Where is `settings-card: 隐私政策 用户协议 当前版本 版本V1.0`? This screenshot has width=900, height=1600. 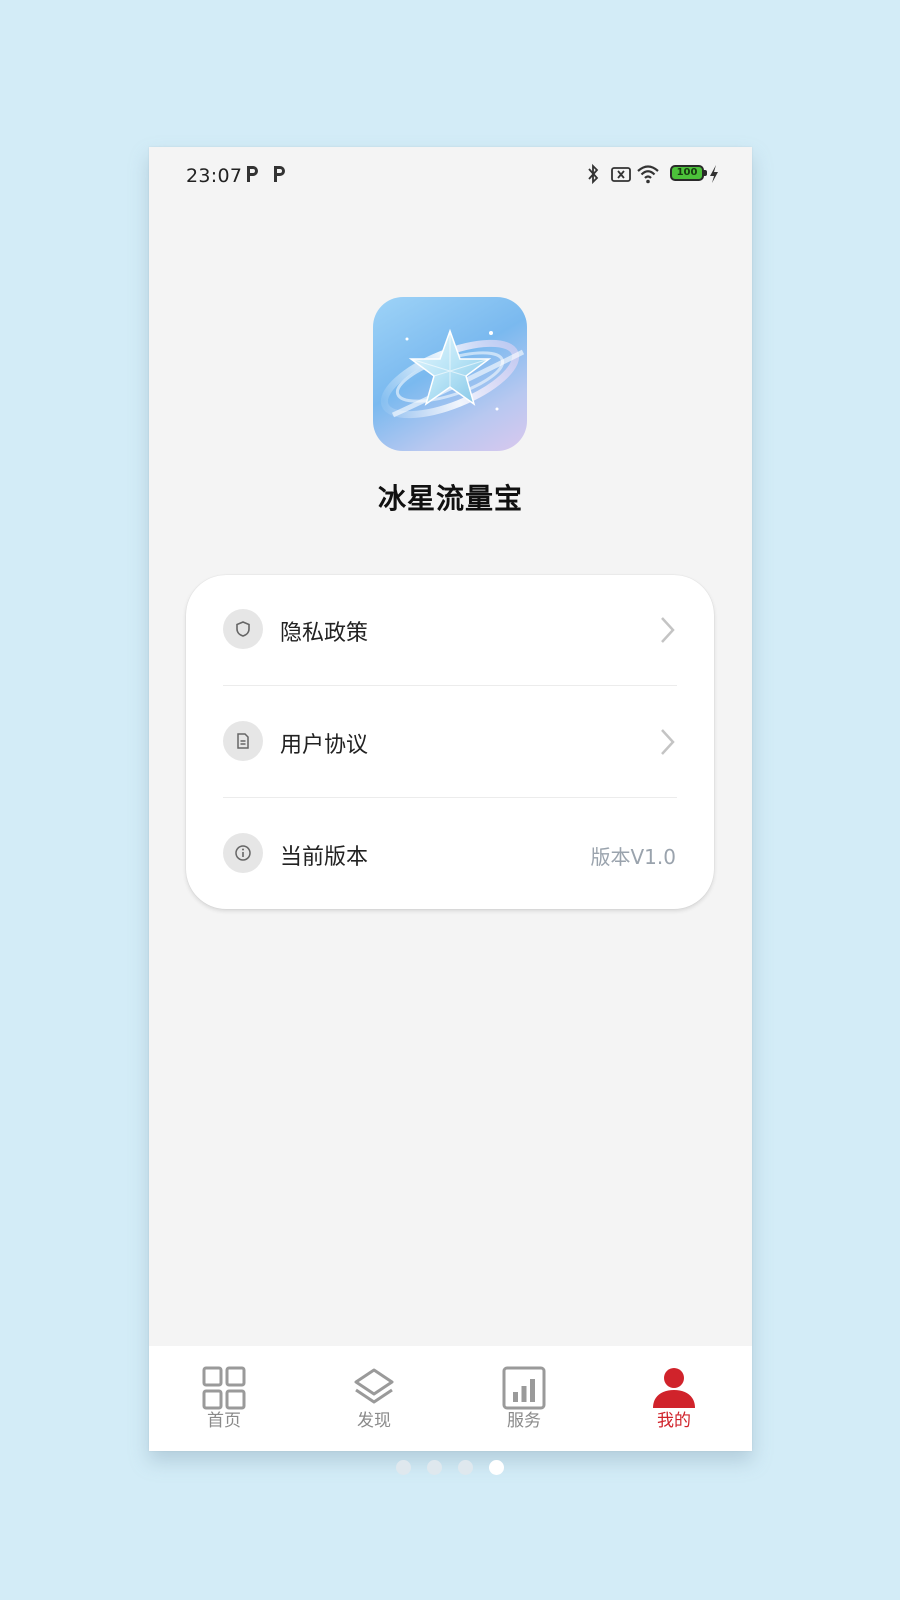 settings-card: 隐私政策 用户协议 当前版本 版本V1.0 is located at coordinates (450, 742).